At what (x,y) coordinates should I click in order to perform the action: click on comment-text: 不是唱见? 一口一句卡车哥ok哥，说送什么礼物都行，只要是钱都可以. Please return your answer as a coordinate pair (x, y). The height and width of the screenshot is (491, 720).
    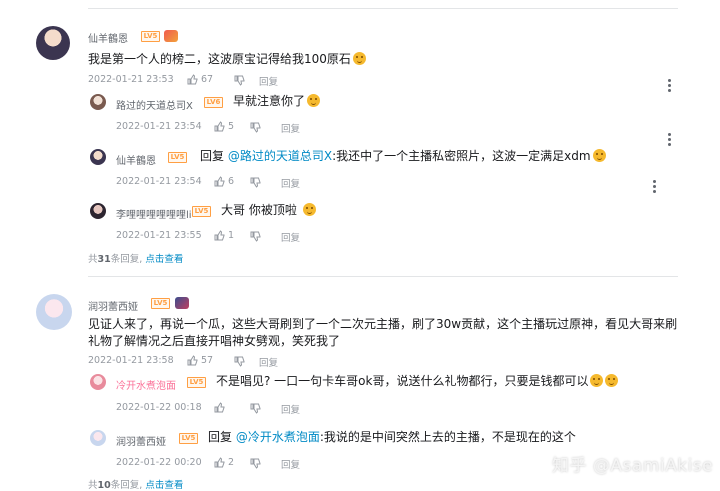
    Looking at the image, I should click on (417, 381).